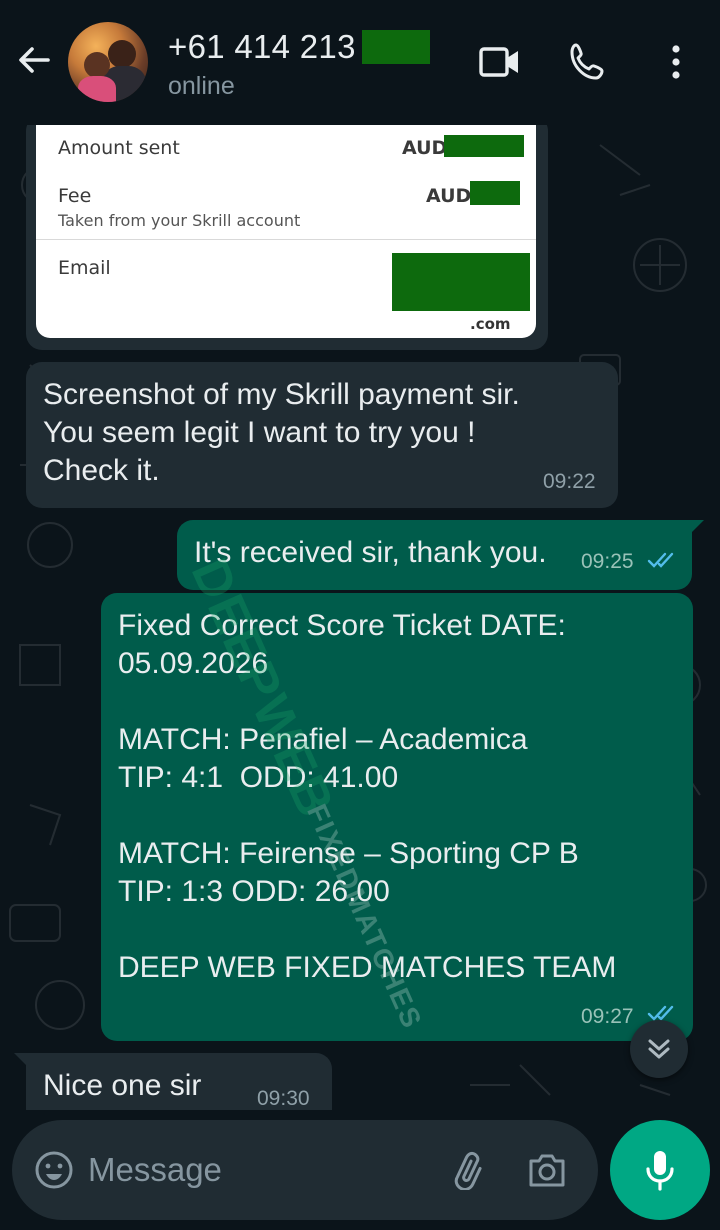 The image size is (720, 1230). I want to click on email-label: Email, so click(84, 268).